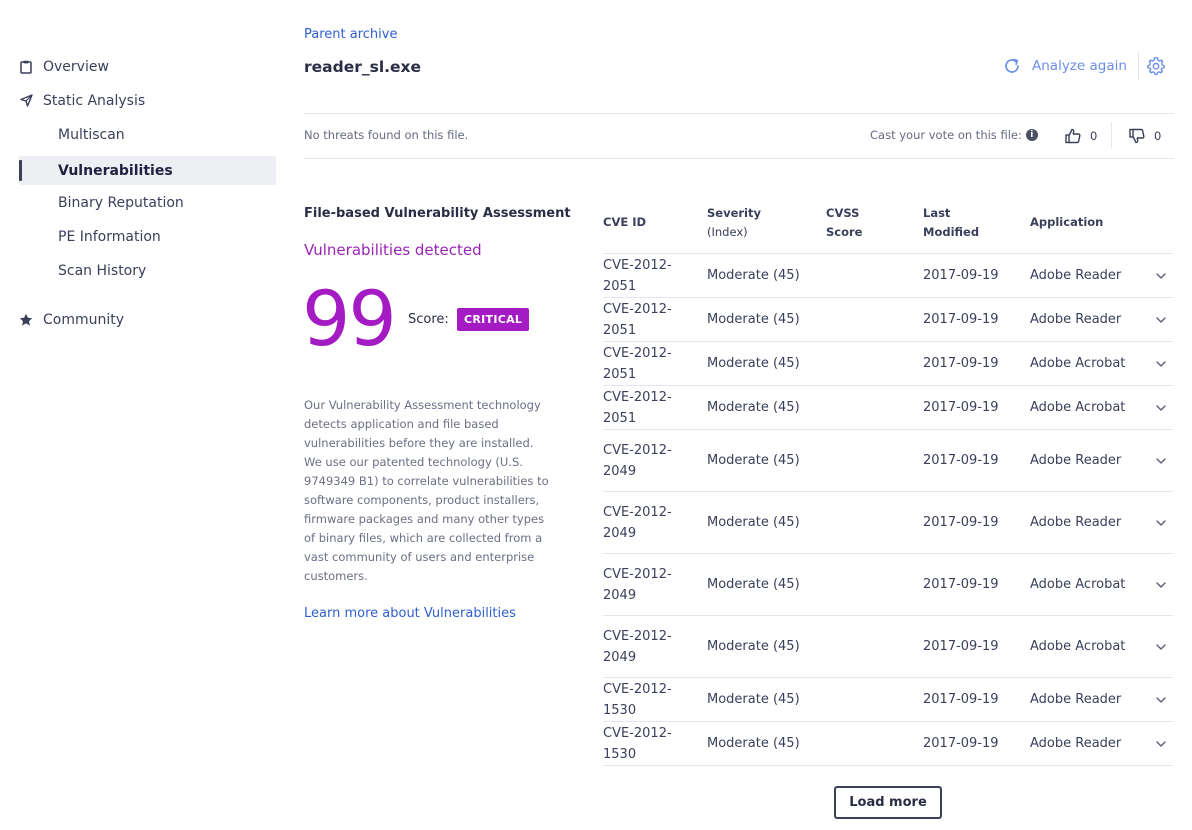 The width and height of the screenshot is (1192, 830). What do you see at coordinates (946, 135) in the screenshot?
I see `vote-prompt-label: Cast your vote on this file:` at bounding box center [946, 135].